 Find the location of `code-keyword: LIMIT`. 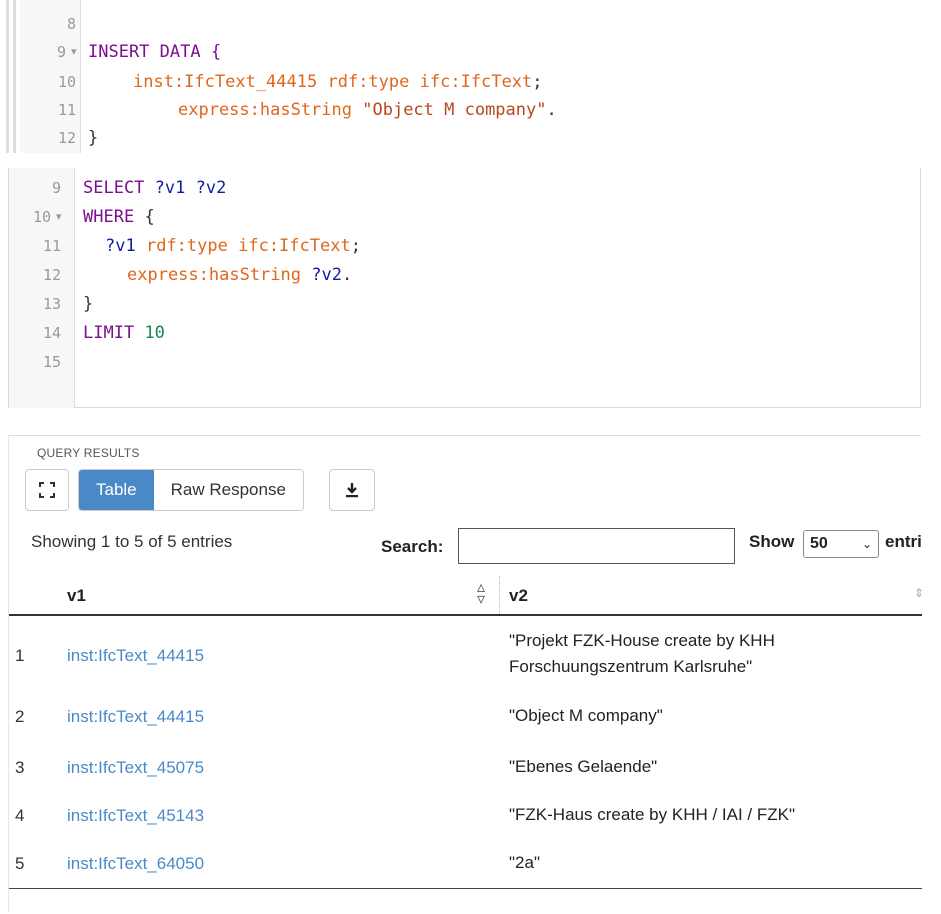

code-keyword: LIMIT is located at coordinates (109, 333).